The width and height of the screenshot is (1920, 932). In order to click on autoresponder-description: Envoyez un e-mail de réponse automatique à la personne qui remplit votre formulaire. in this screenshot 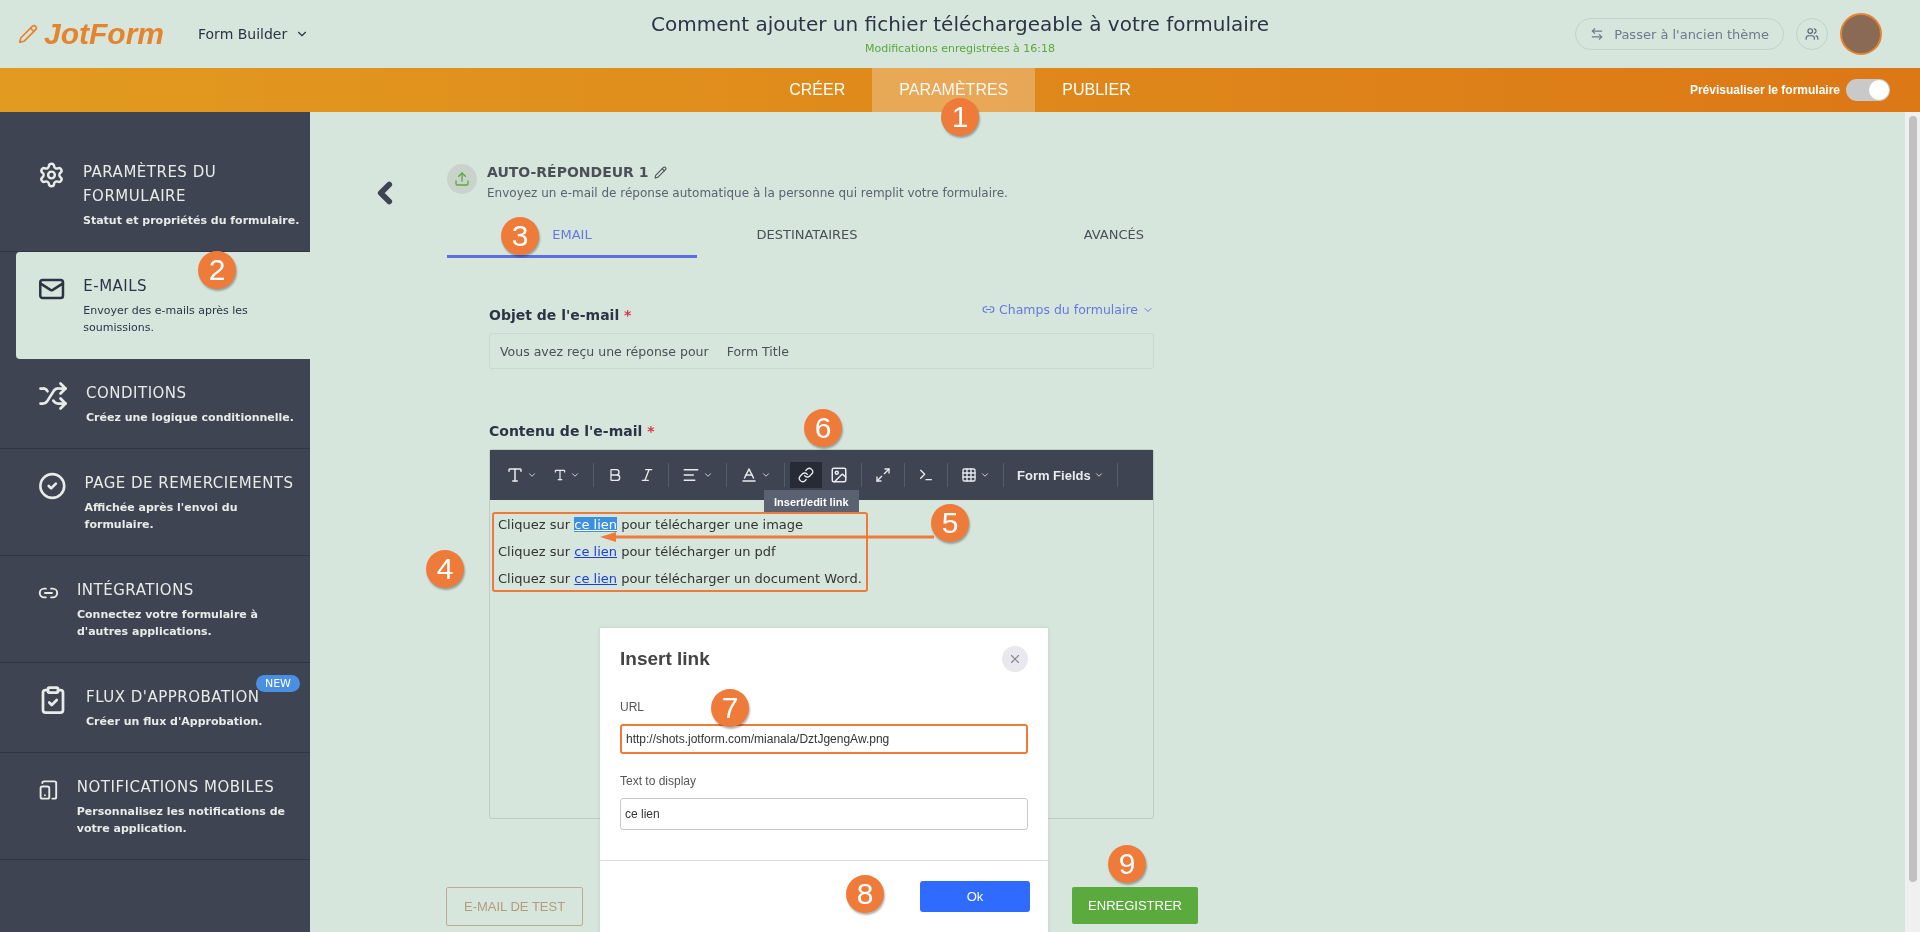, I will do `click(747, 193)`.